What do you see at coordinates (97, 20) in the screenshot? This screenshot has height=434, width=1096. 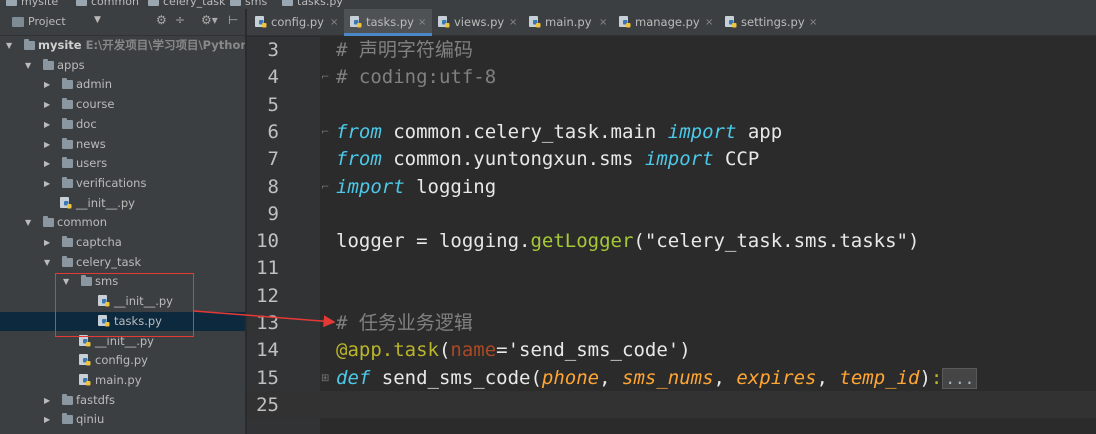 I see `chevron-down-icon: ▼` at bounding box center [97, 20].